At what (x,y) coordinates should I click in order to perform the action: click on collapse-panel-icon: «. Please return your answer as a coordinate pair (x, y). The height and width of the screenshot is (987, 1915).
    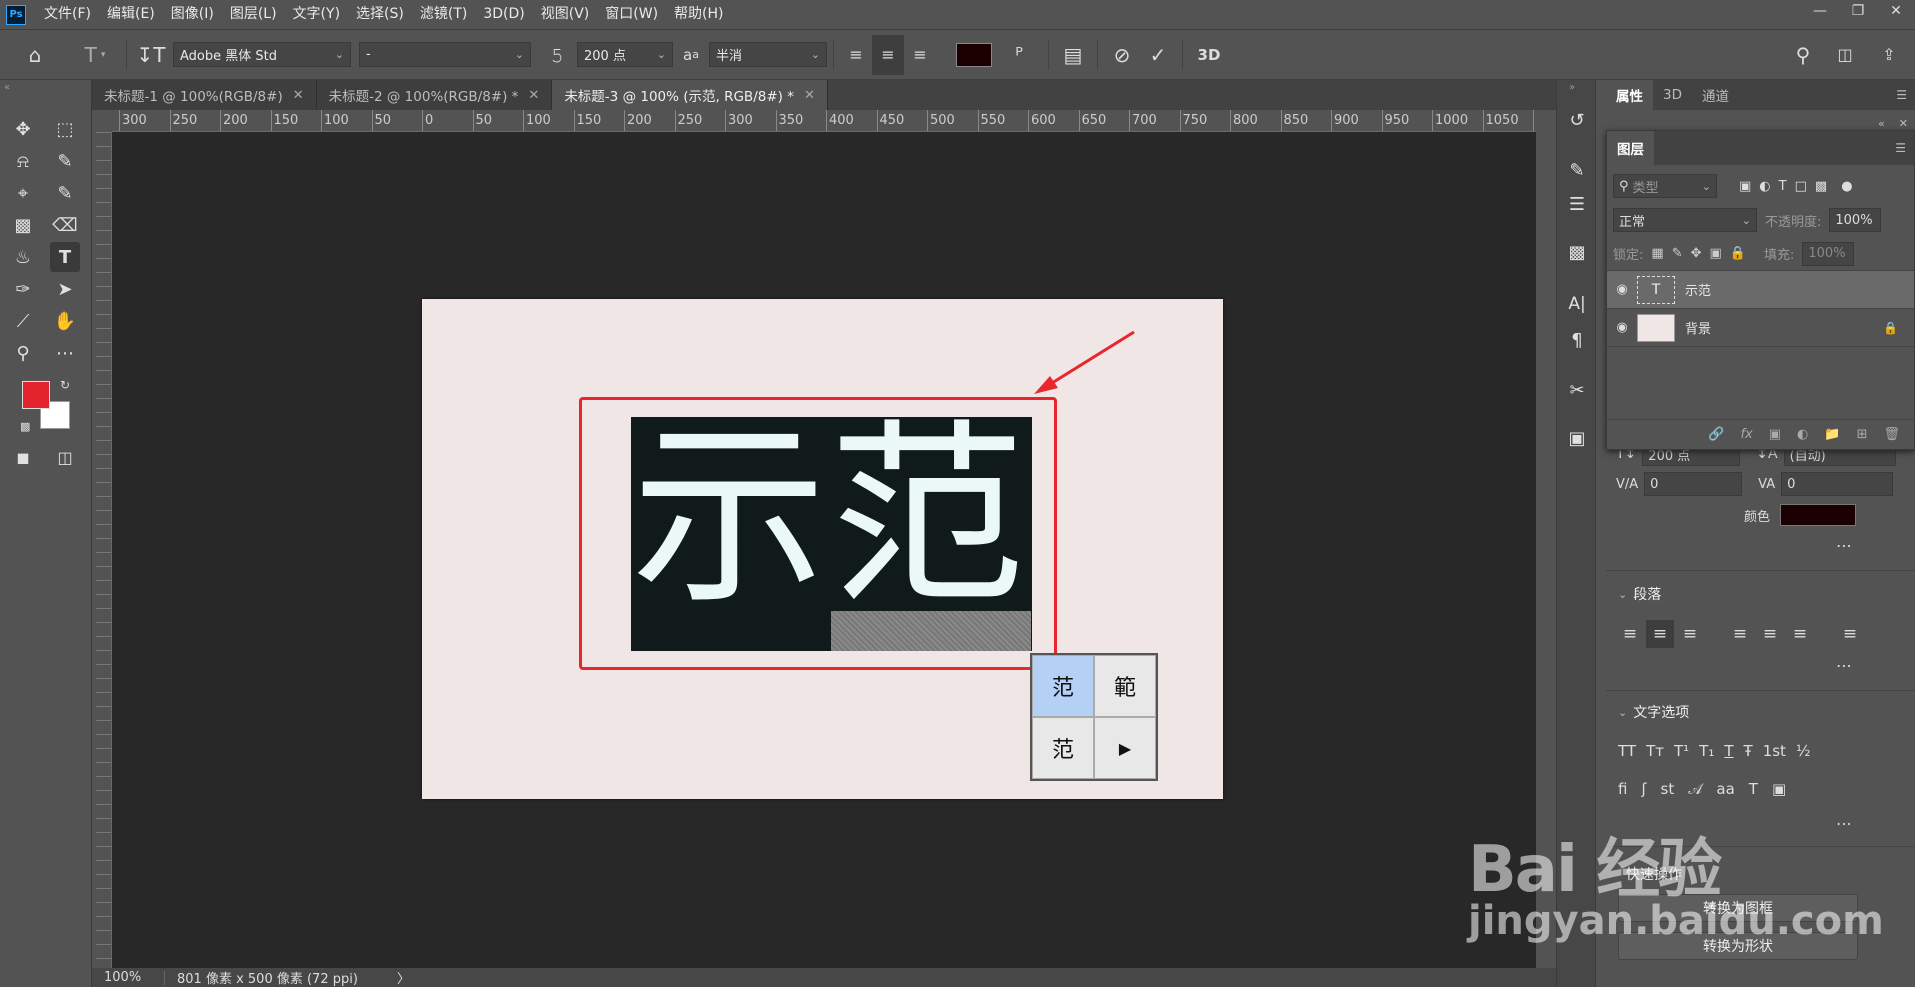
    Looking at the image, I should click on (1881, 123).